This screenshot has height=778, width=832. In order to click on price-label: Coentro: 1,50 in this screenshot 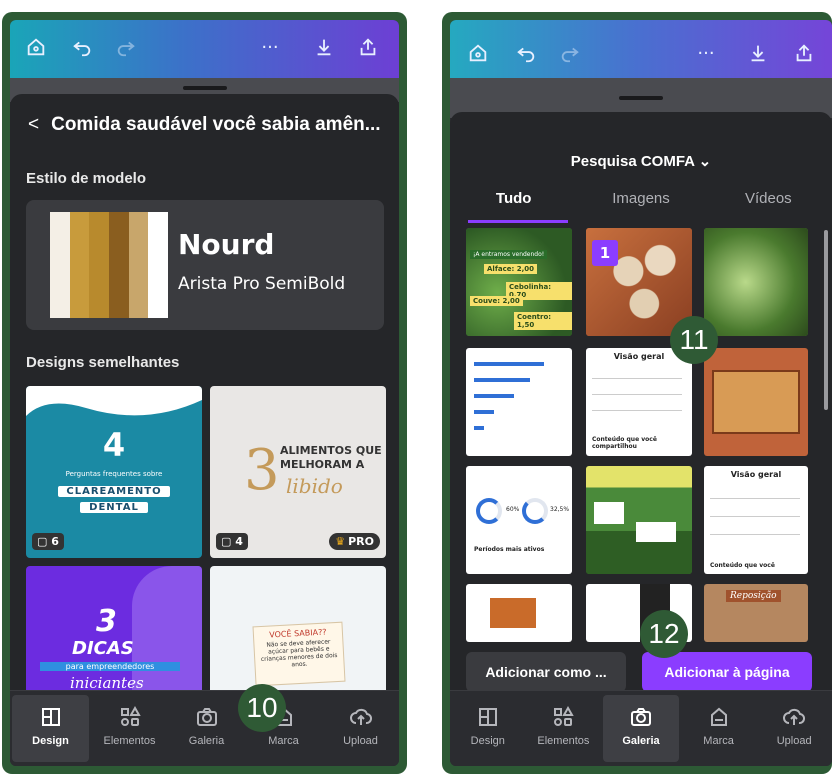, I will do `click(543, 321)`.